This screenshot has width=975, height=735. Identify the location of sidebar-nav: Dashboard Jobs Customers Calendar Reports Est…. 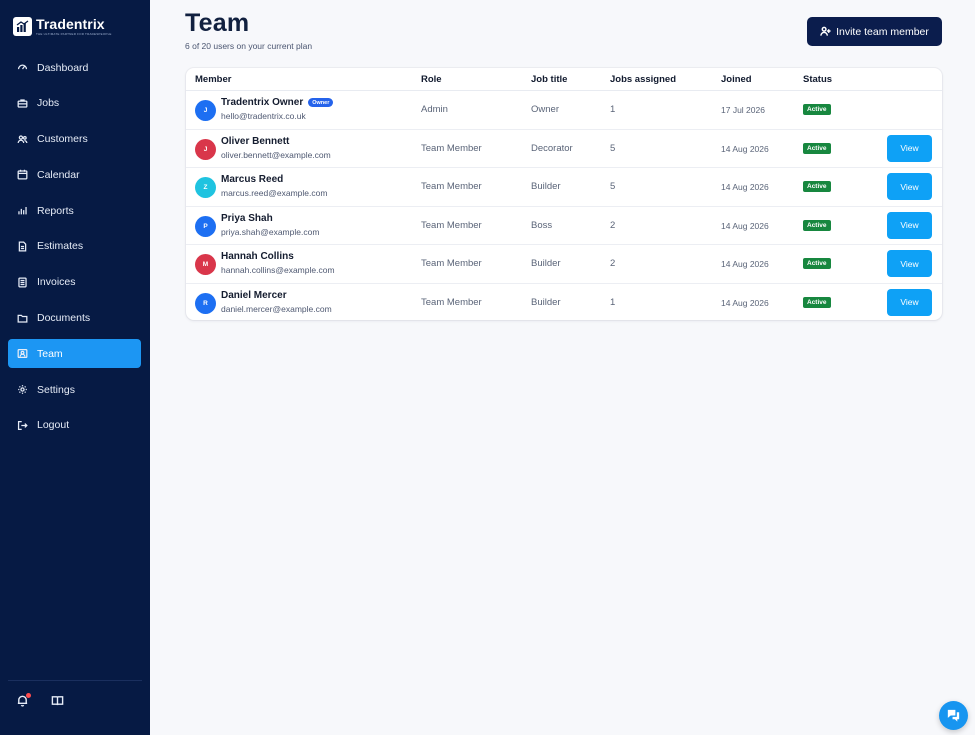
(74, 250).